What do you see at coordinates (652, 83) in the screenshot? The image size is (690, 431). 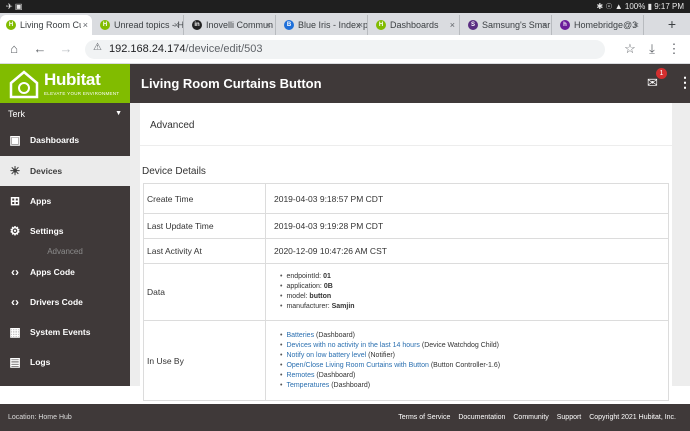 I see `notifications-icon: ✉` at bounding box center [652, 83].